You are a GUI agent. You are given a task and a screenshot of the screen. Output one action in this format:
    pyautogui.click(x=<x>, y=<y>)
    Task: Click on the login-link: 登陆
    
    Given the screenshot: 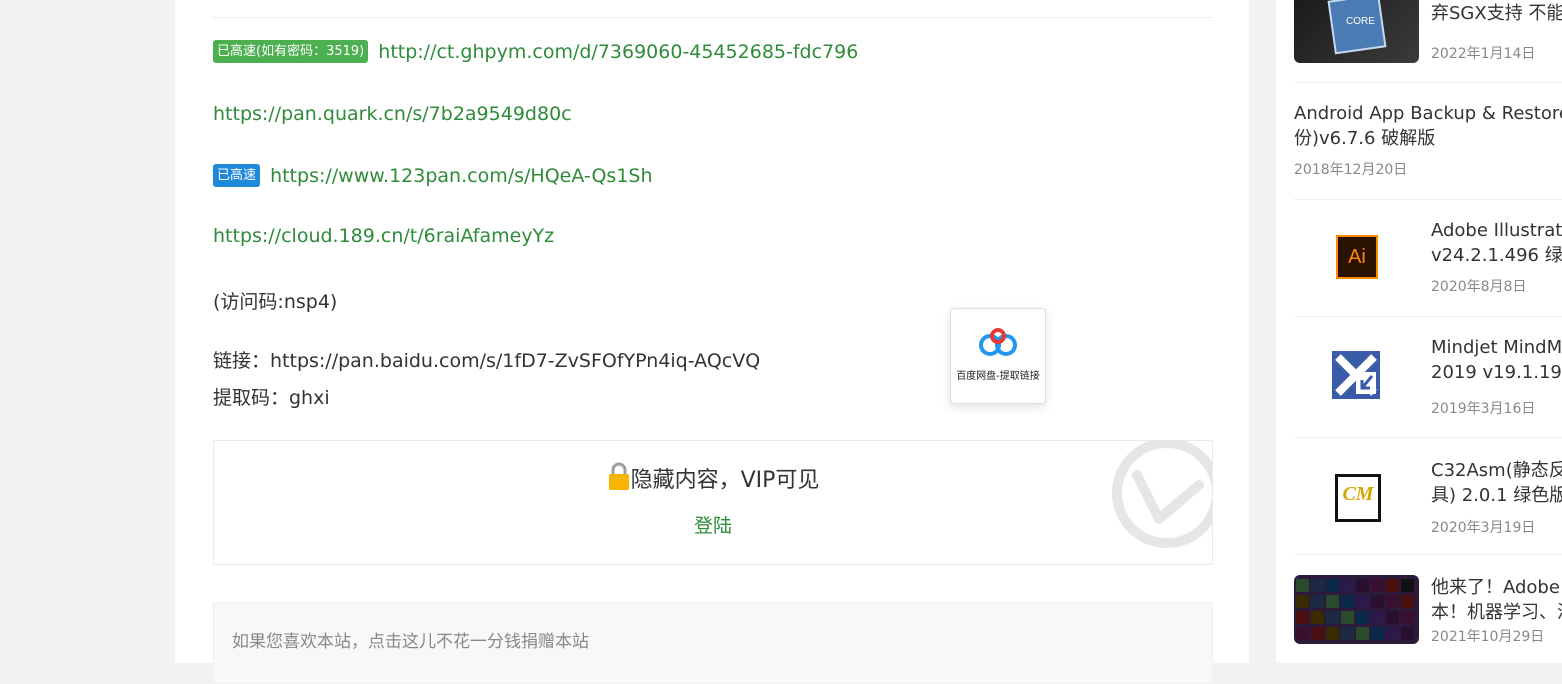 What is the action you would take?
    pyautogui.click(x=713, y=524)
    